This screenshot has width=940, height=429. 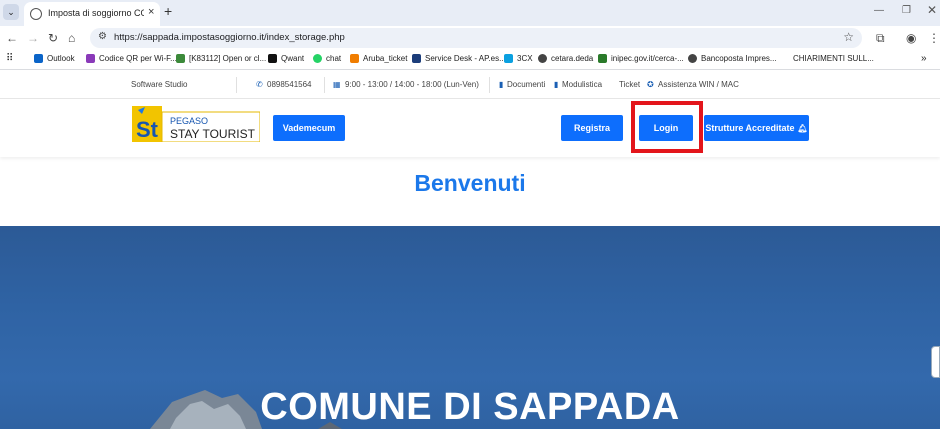 I want to click on qwant-icon, so click(x=272, y=58).